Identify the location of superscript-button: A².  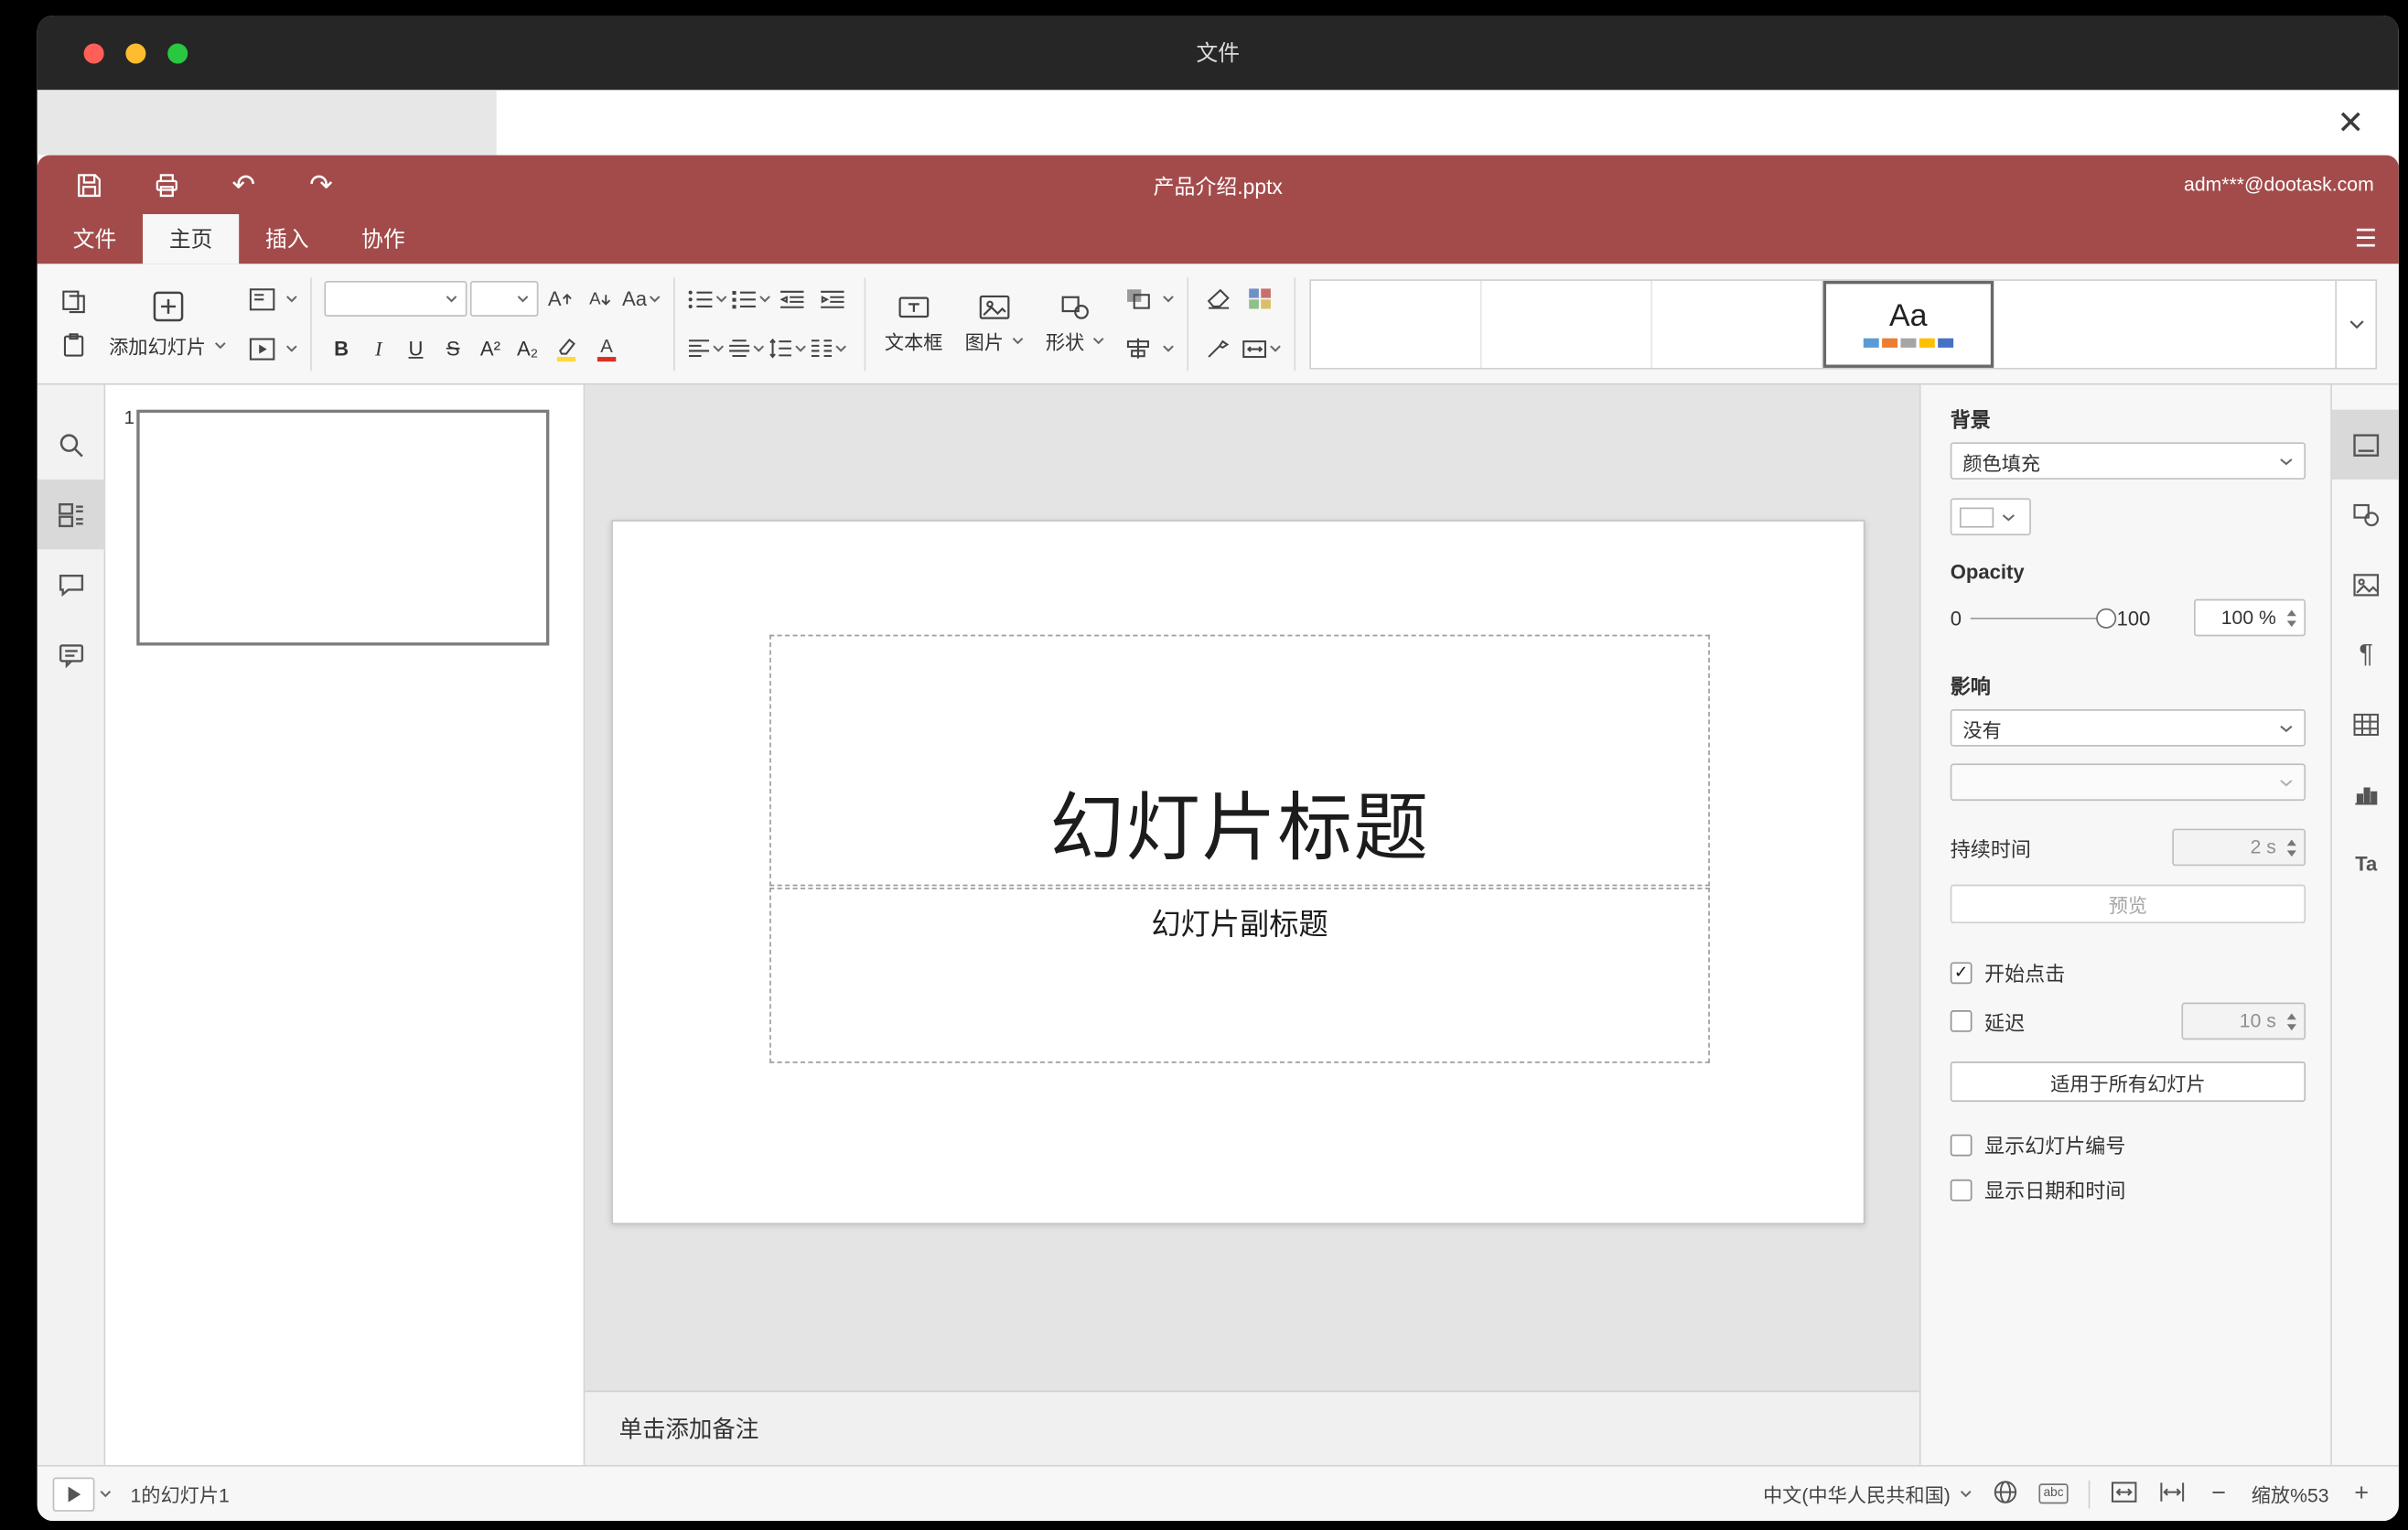
(490, 348).